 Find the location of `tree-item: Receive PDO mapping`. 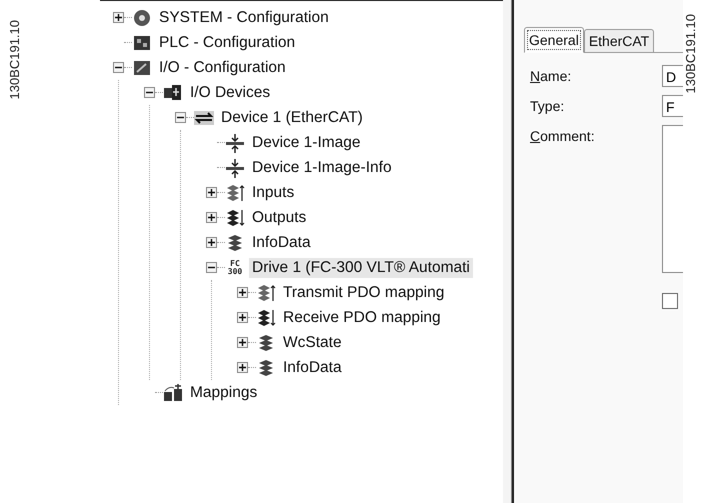

tree-item: Receive PDO mapping is located at coordinates (362, 318).